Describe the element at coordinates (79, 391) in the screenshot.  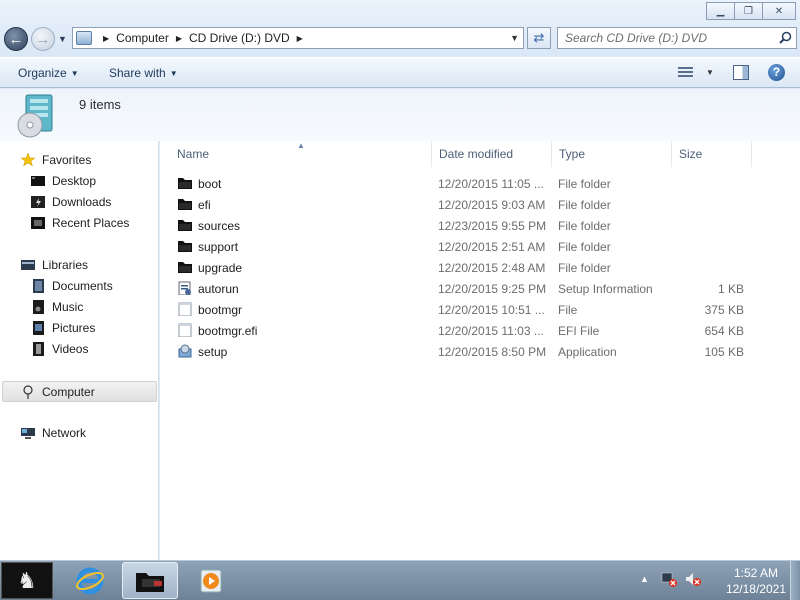
I see `nav-computer: Computer` at that location.